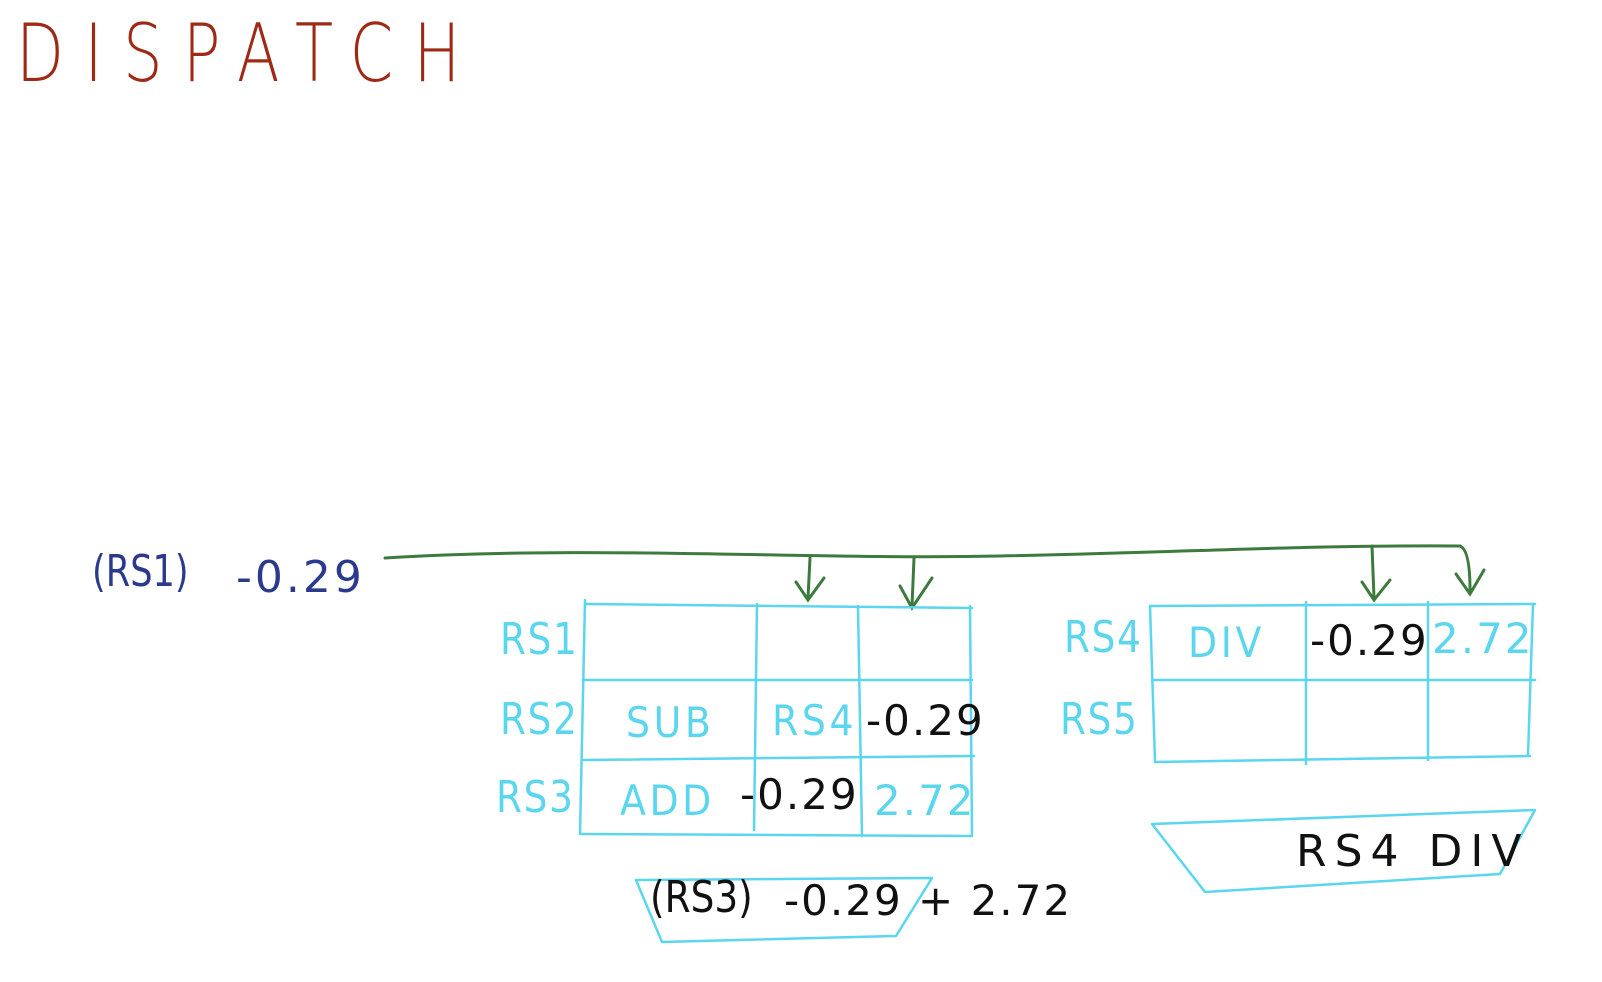 Image resolution: width=1602 pixels, height=982 pixels. Describe the element at coordinates (1103, 637) in the screenshot. I see `rs-row-label: RS4` at that location.